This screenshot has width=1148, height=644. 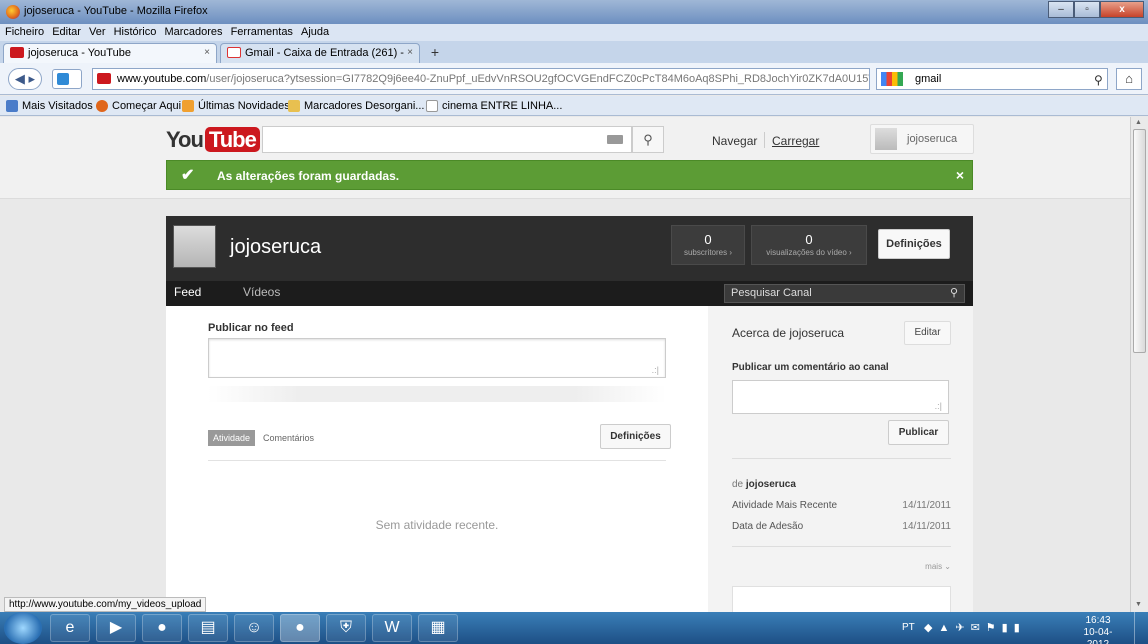 I want to click on edit-button: Editar, so click(x=927, y=333).